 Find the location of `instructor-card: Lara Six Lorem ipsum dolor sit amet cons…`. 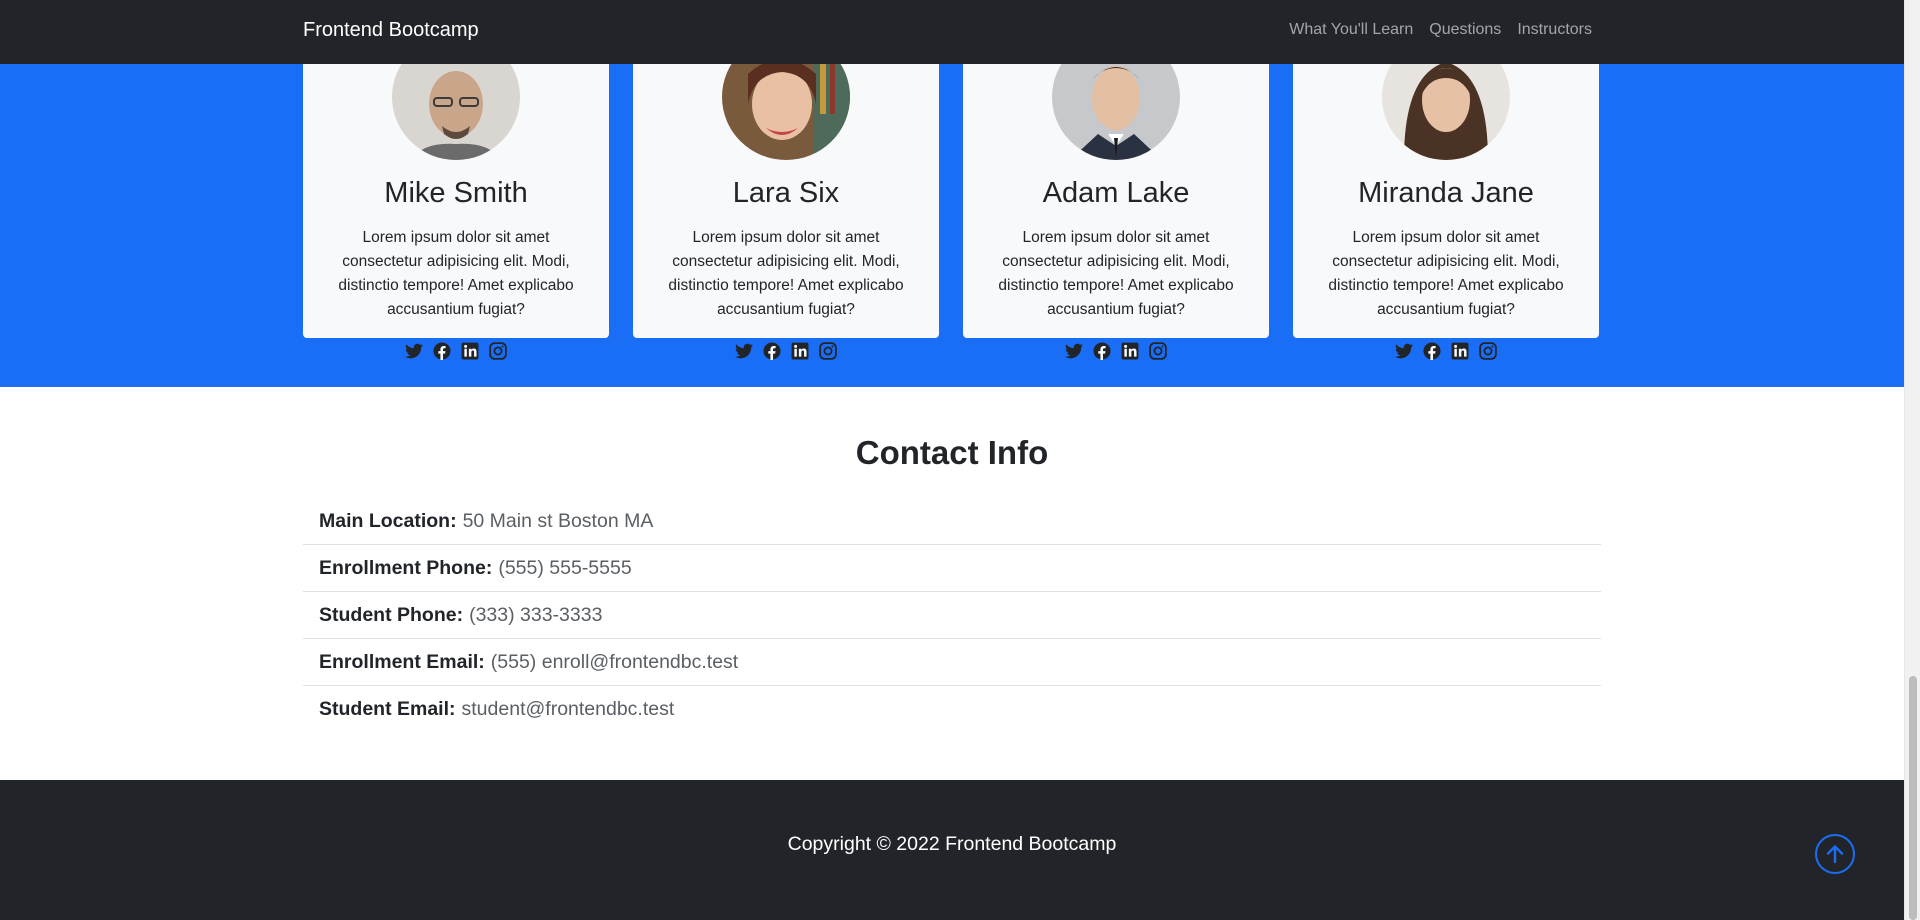

instructor-card: Lara Six Lorem ipsum dolor sit amet cons… is located at coordinates (786, 197).